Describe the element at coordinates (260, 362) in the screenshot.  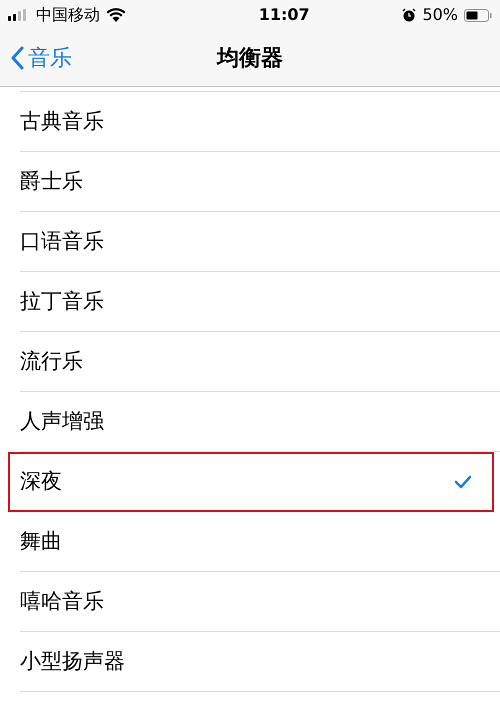
I see `equalizer-option: 流行乐` at that location.